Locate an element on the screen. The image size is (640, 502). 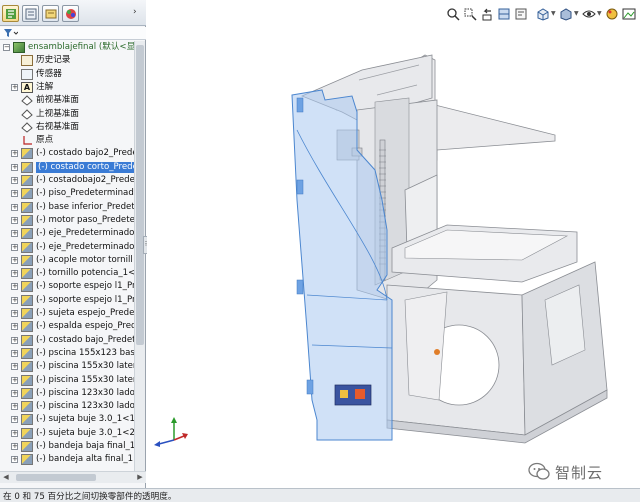
feature-manager-tab is located at coordinates (10, 13).